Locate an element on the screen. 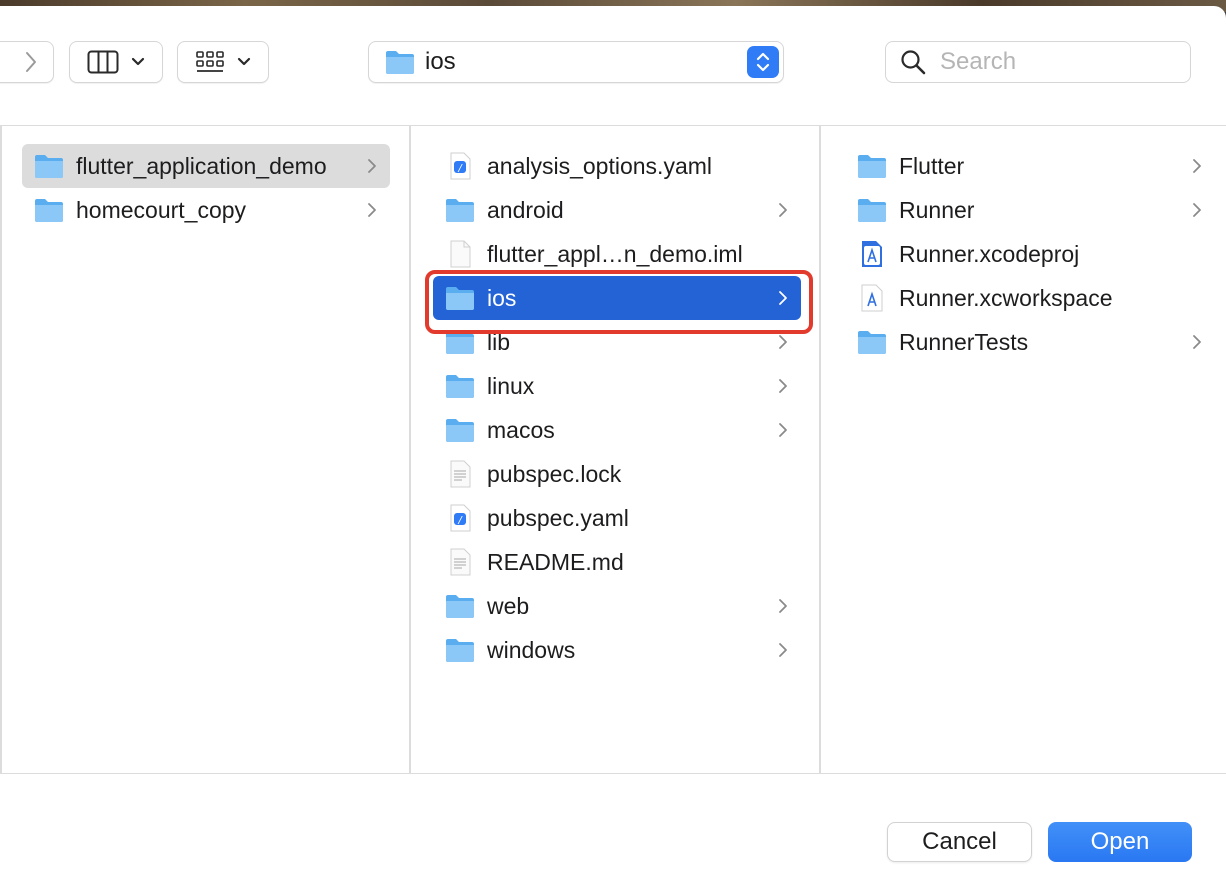 Image resolution: width=1226 pixels, height=896 pixels. list-item-label: flutter_application_demo is located at coordinates (201, 165).